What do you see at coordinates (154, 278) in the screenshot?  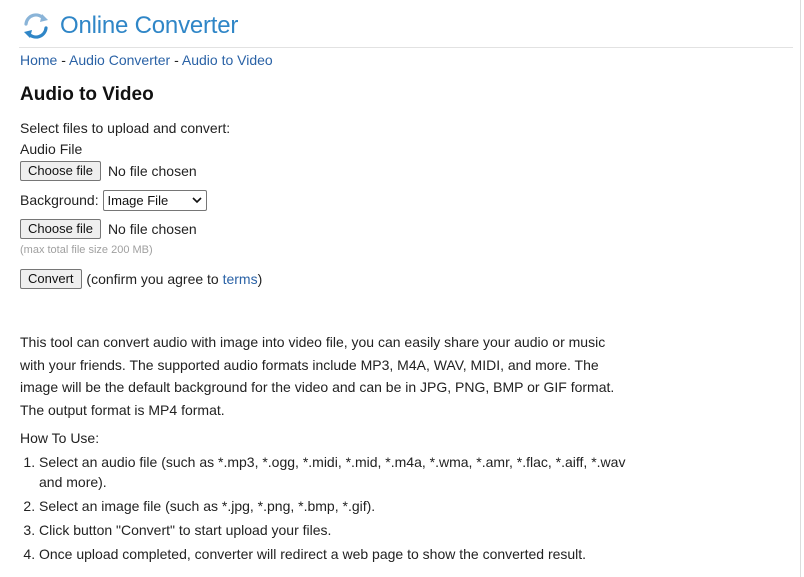 I see `confirm-prefix: (confirm you agree to` at bounding box center [154, 278].